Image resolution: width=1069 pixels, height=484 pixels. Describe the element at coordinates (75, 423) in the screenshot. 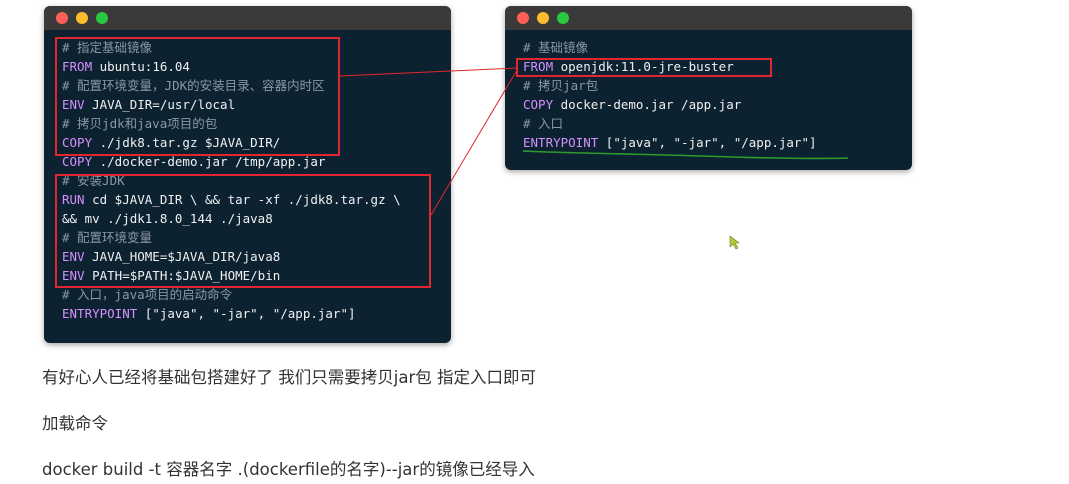

I see `load-command-heading: 加载命令` at that location.